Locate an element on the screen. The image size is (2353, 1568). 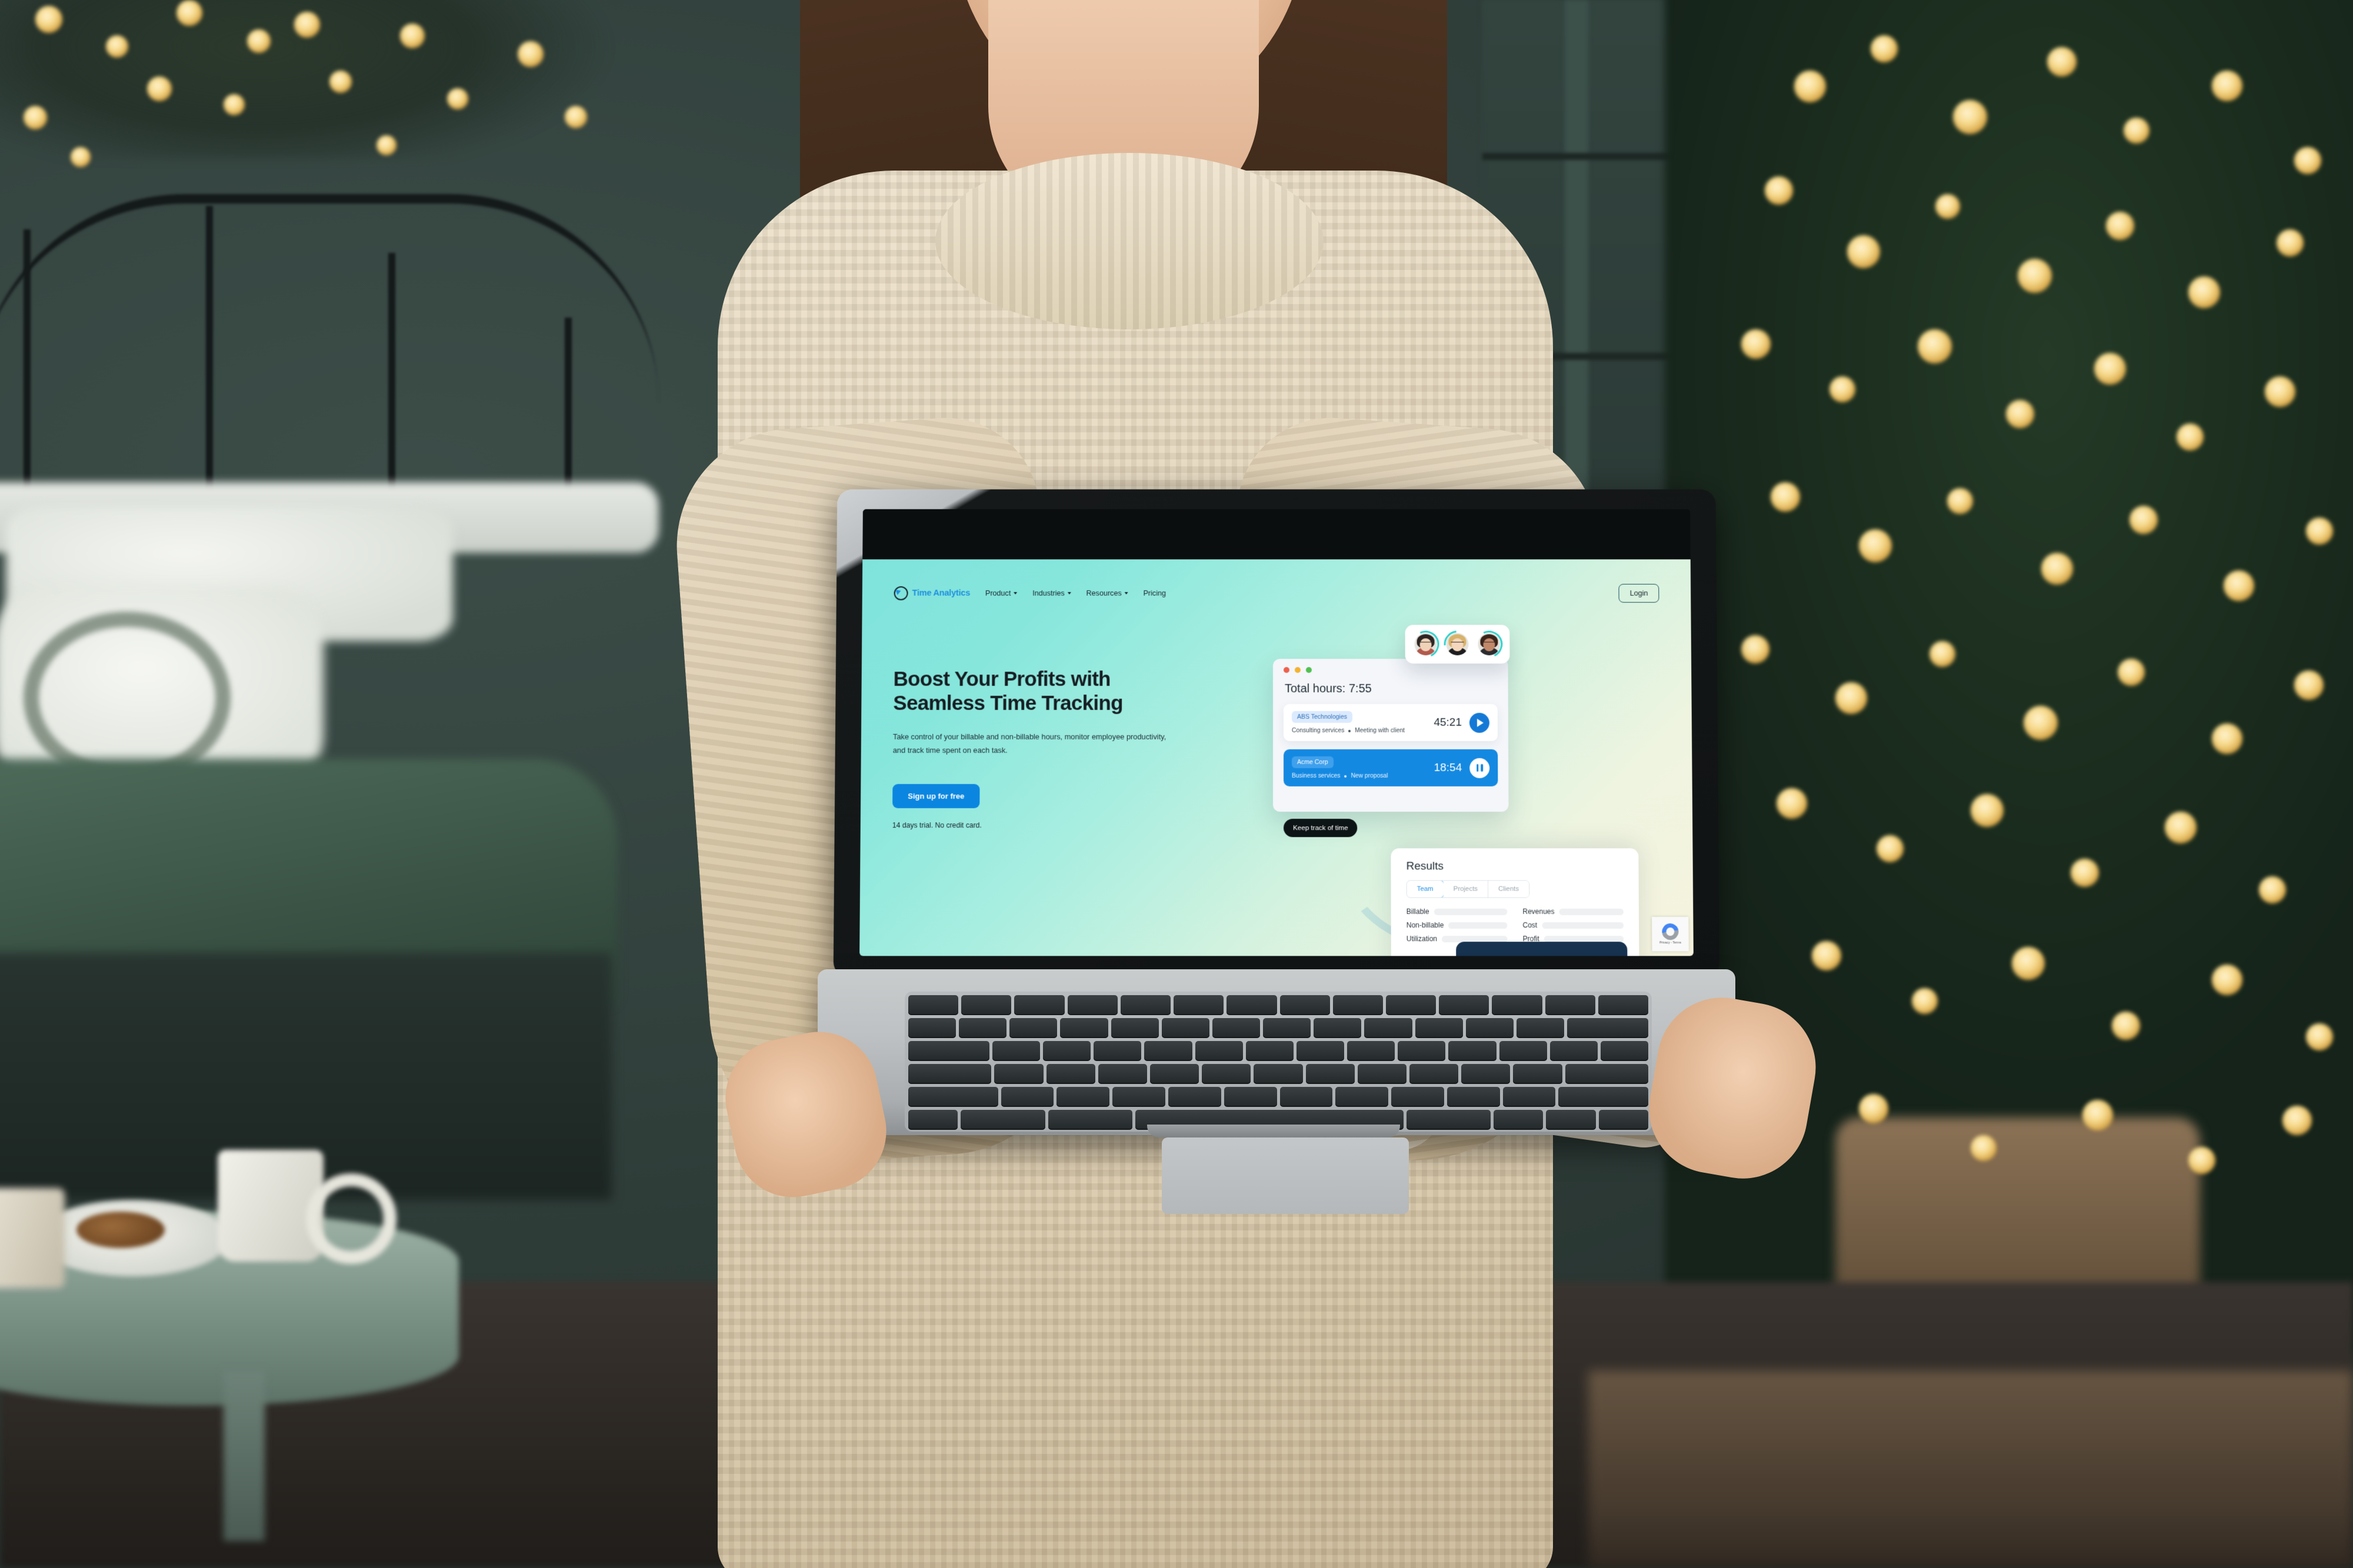
play-icon is located at coordinates (1479, 722).